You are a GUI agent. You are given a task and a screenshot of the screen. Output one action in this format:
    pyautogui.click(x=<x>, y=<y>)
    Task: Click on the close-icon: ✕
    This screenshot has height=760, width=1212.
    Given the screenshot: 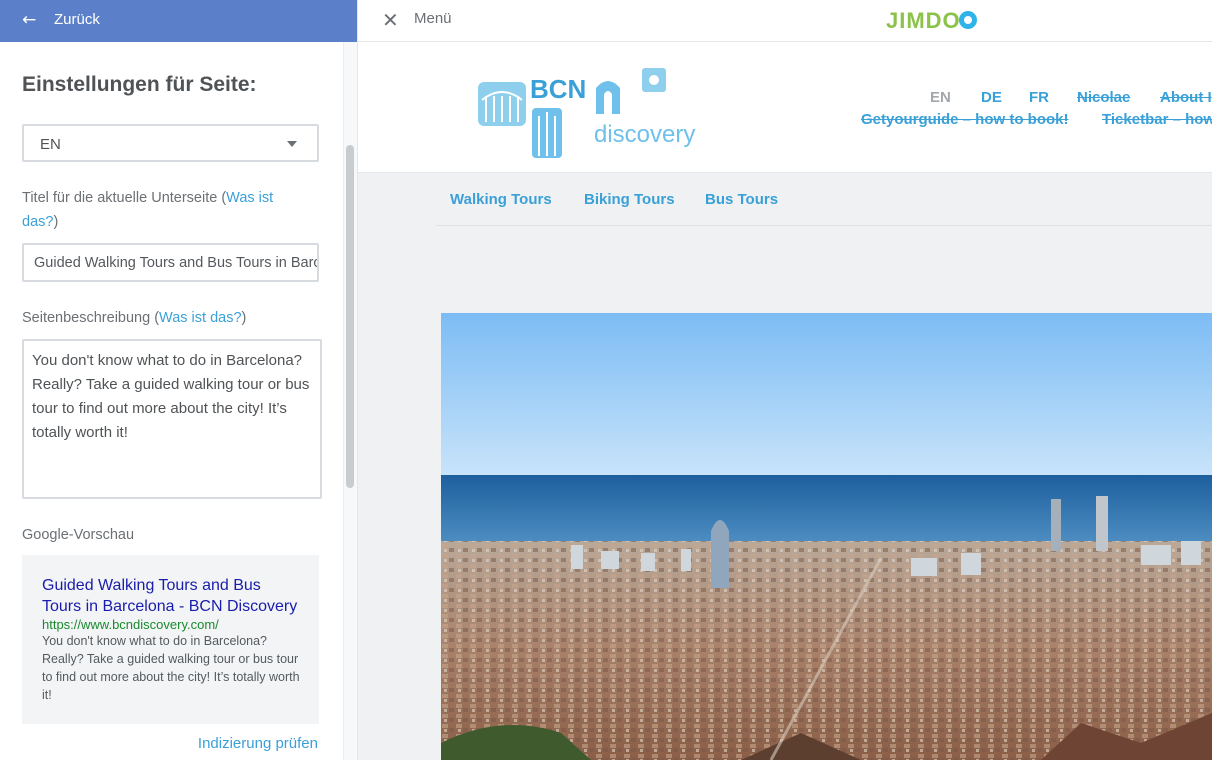 What is the action you would take?
    pyautogui.click(x=390, y=20)
    